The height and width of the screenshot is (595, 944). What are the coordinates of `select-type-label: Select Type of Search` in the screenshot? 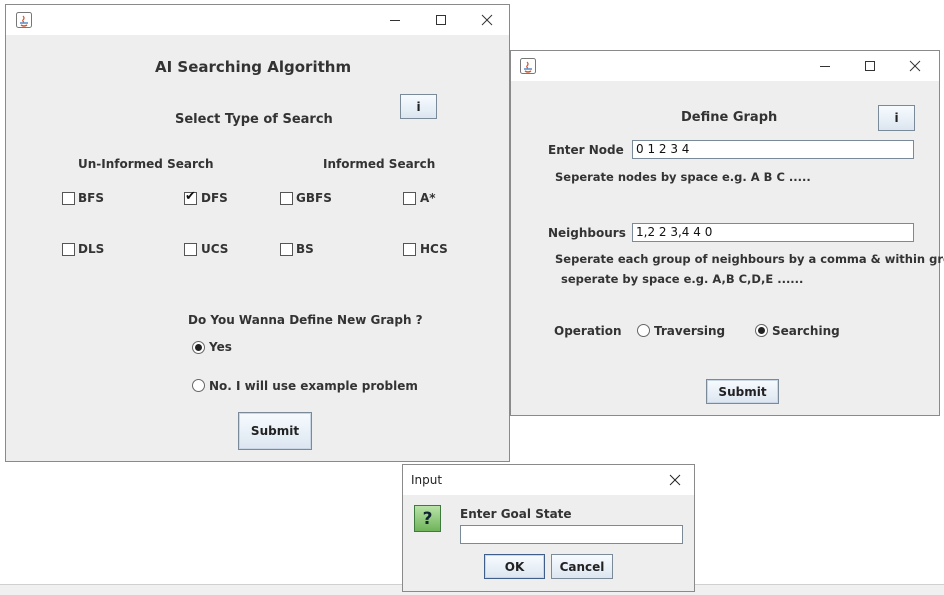 It's located at (254, 119).